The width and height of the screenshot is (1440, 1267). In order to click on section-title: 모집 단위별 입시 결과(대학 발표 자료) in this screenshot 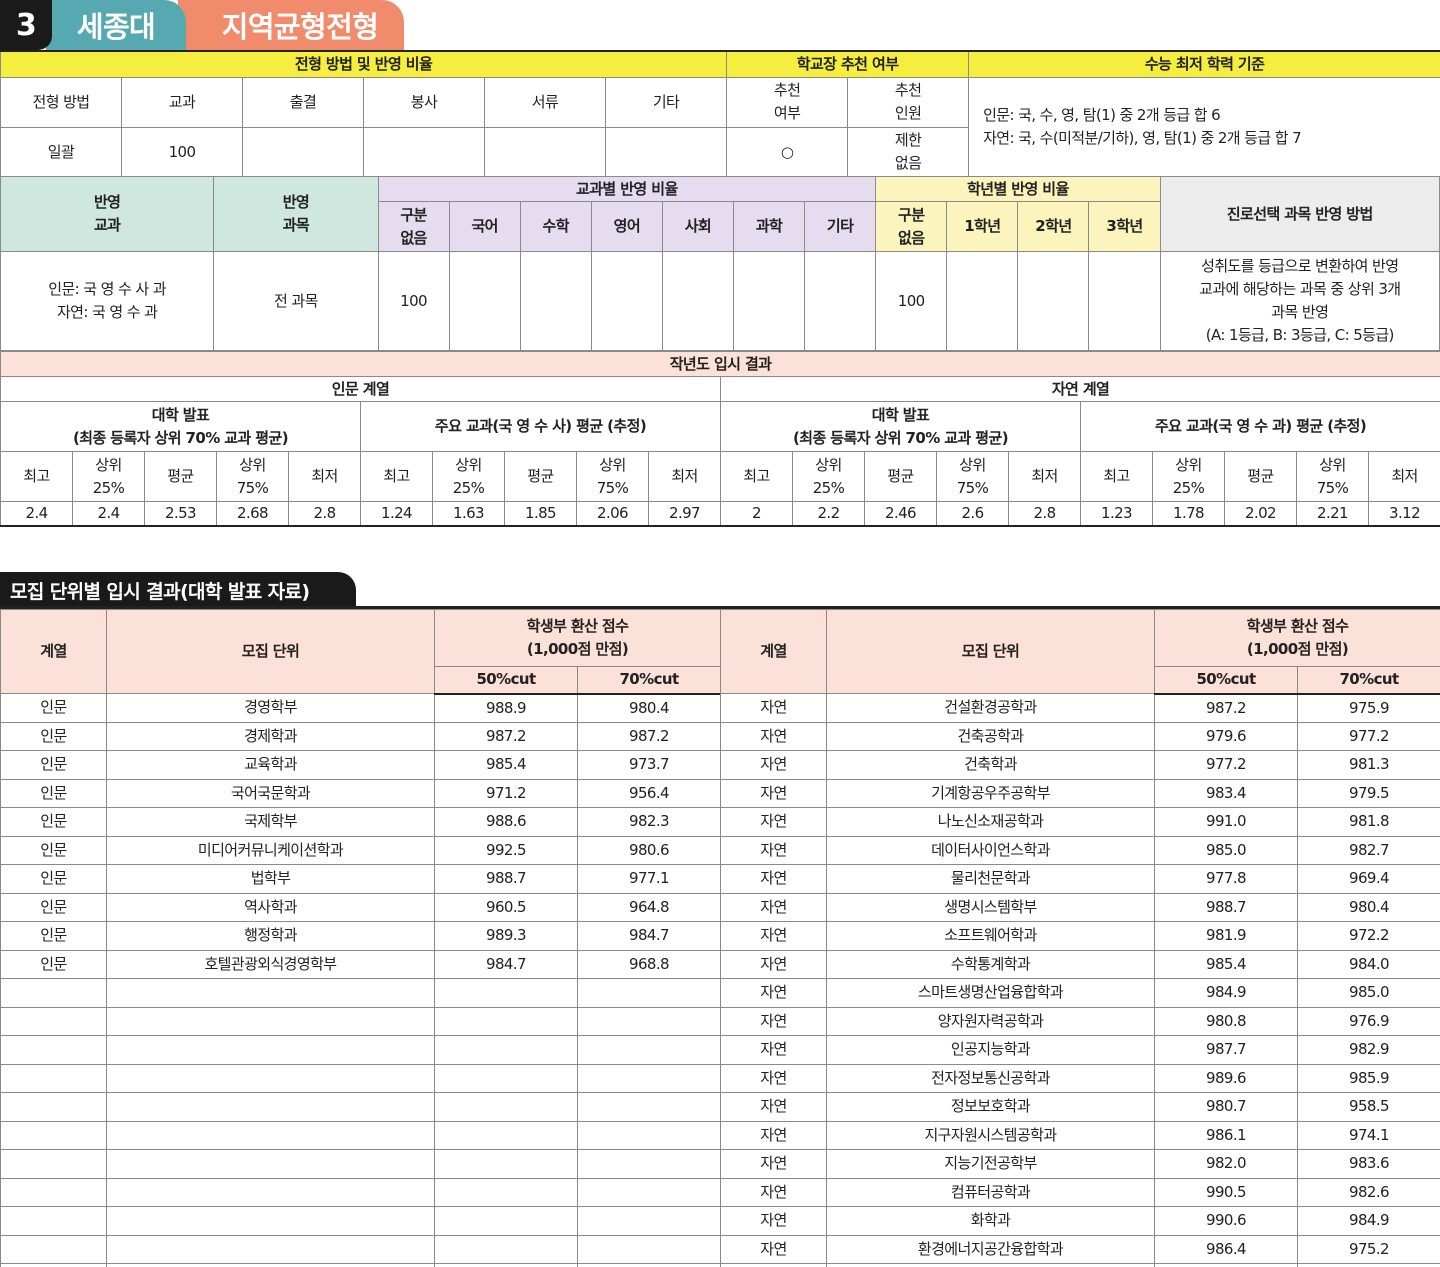, I will do `click(178, 590)`.